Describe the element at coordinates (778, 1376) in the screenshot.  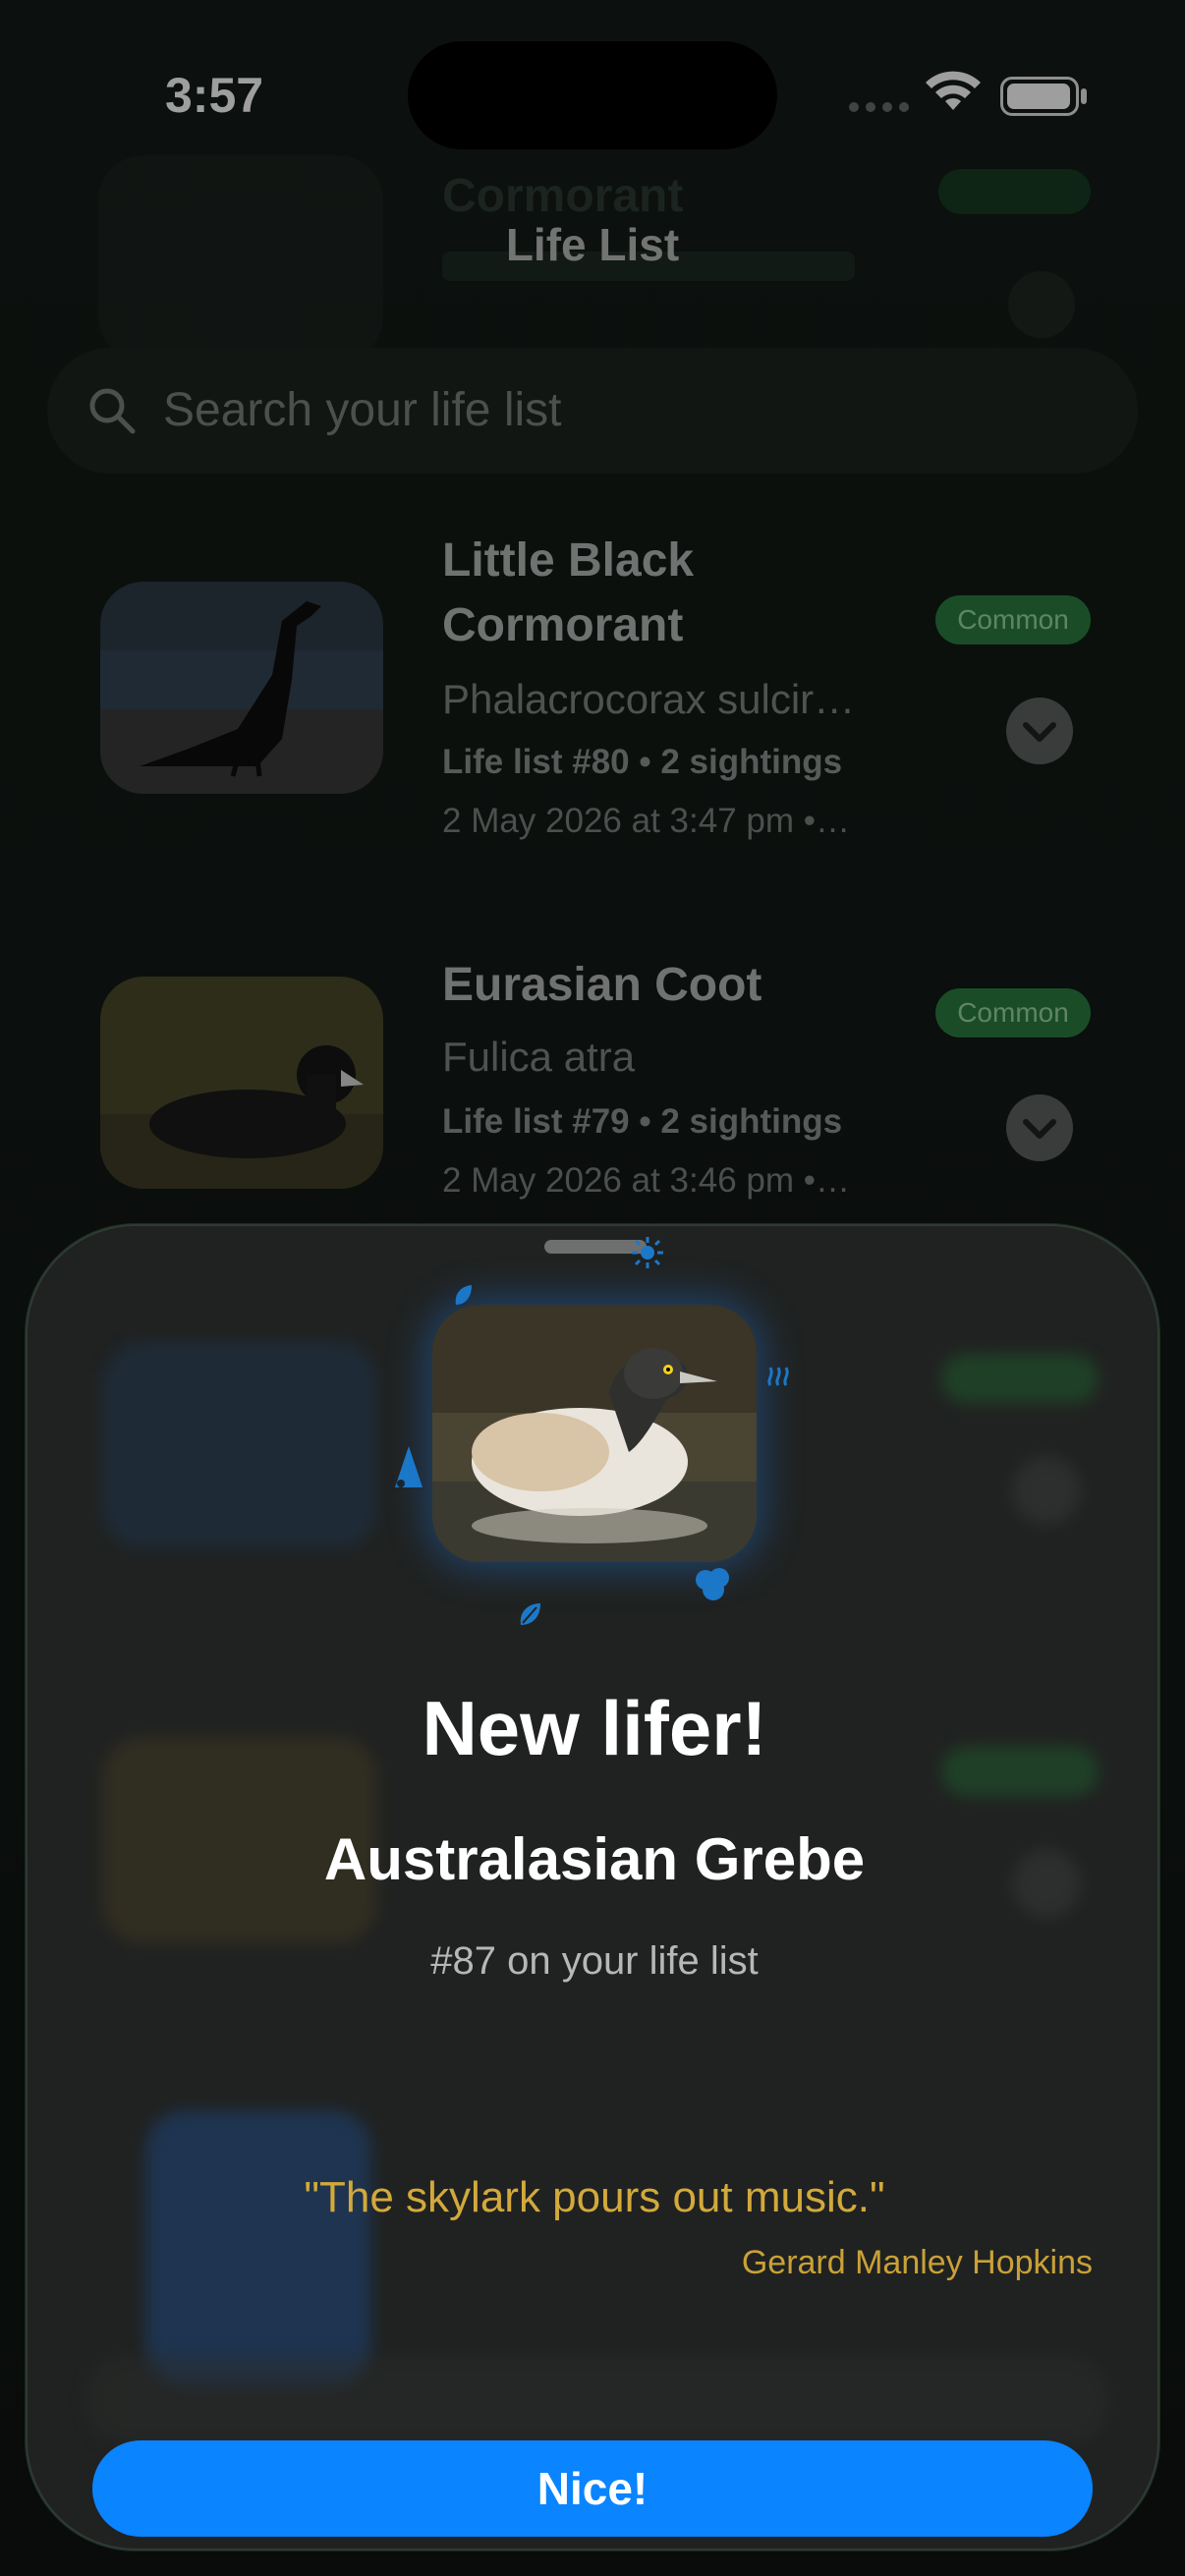
I see `confetti-wind-icon` at that location.